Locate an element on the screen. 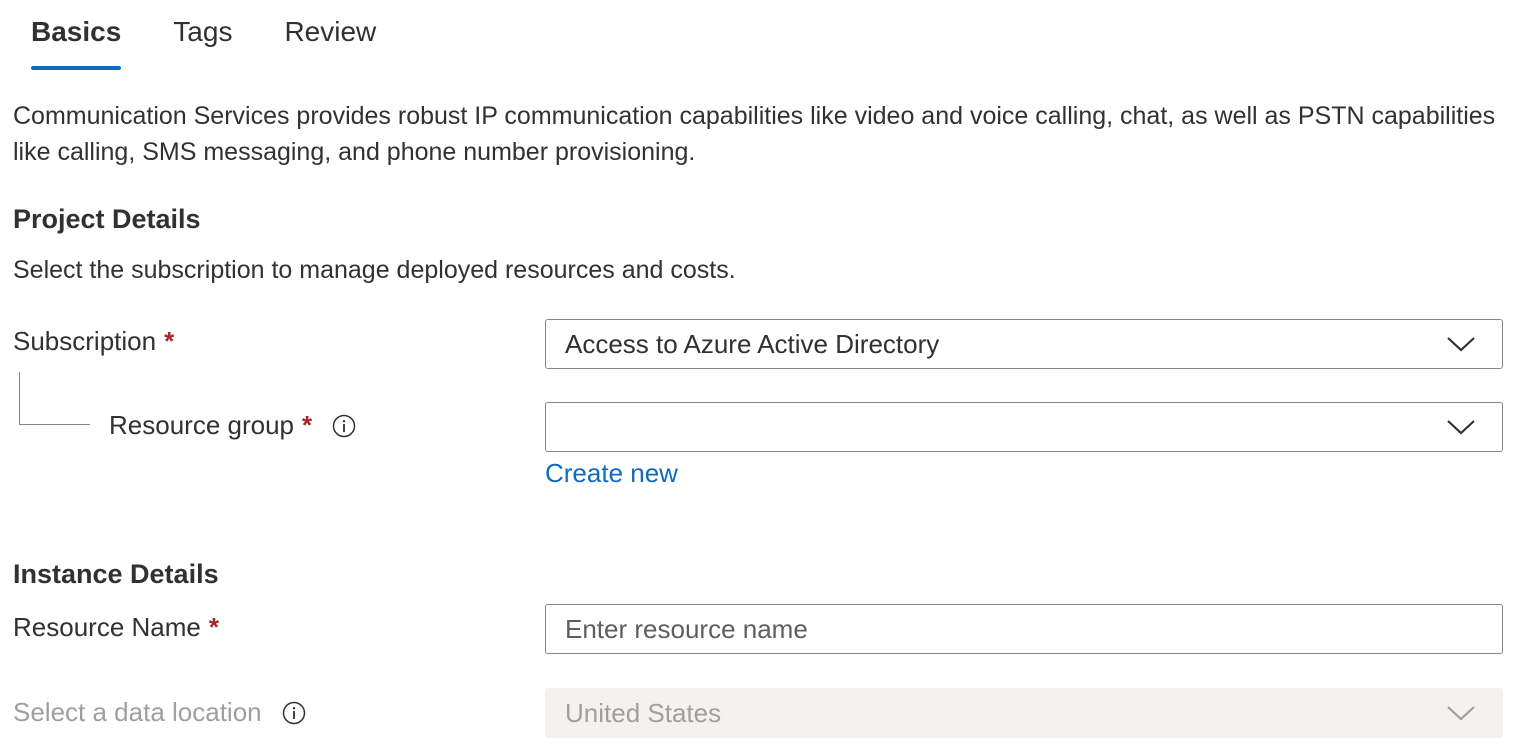  subscription-label-text: Subscription is located at coordinates (85, 341).